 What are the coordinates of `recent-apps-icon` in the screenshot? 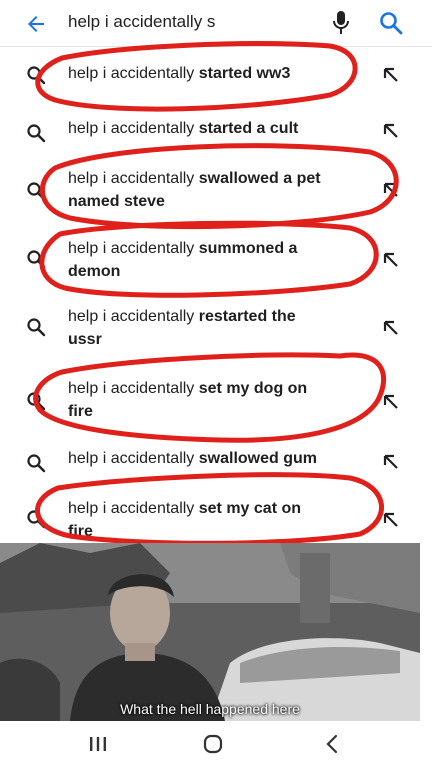 It's located at (98, 744).